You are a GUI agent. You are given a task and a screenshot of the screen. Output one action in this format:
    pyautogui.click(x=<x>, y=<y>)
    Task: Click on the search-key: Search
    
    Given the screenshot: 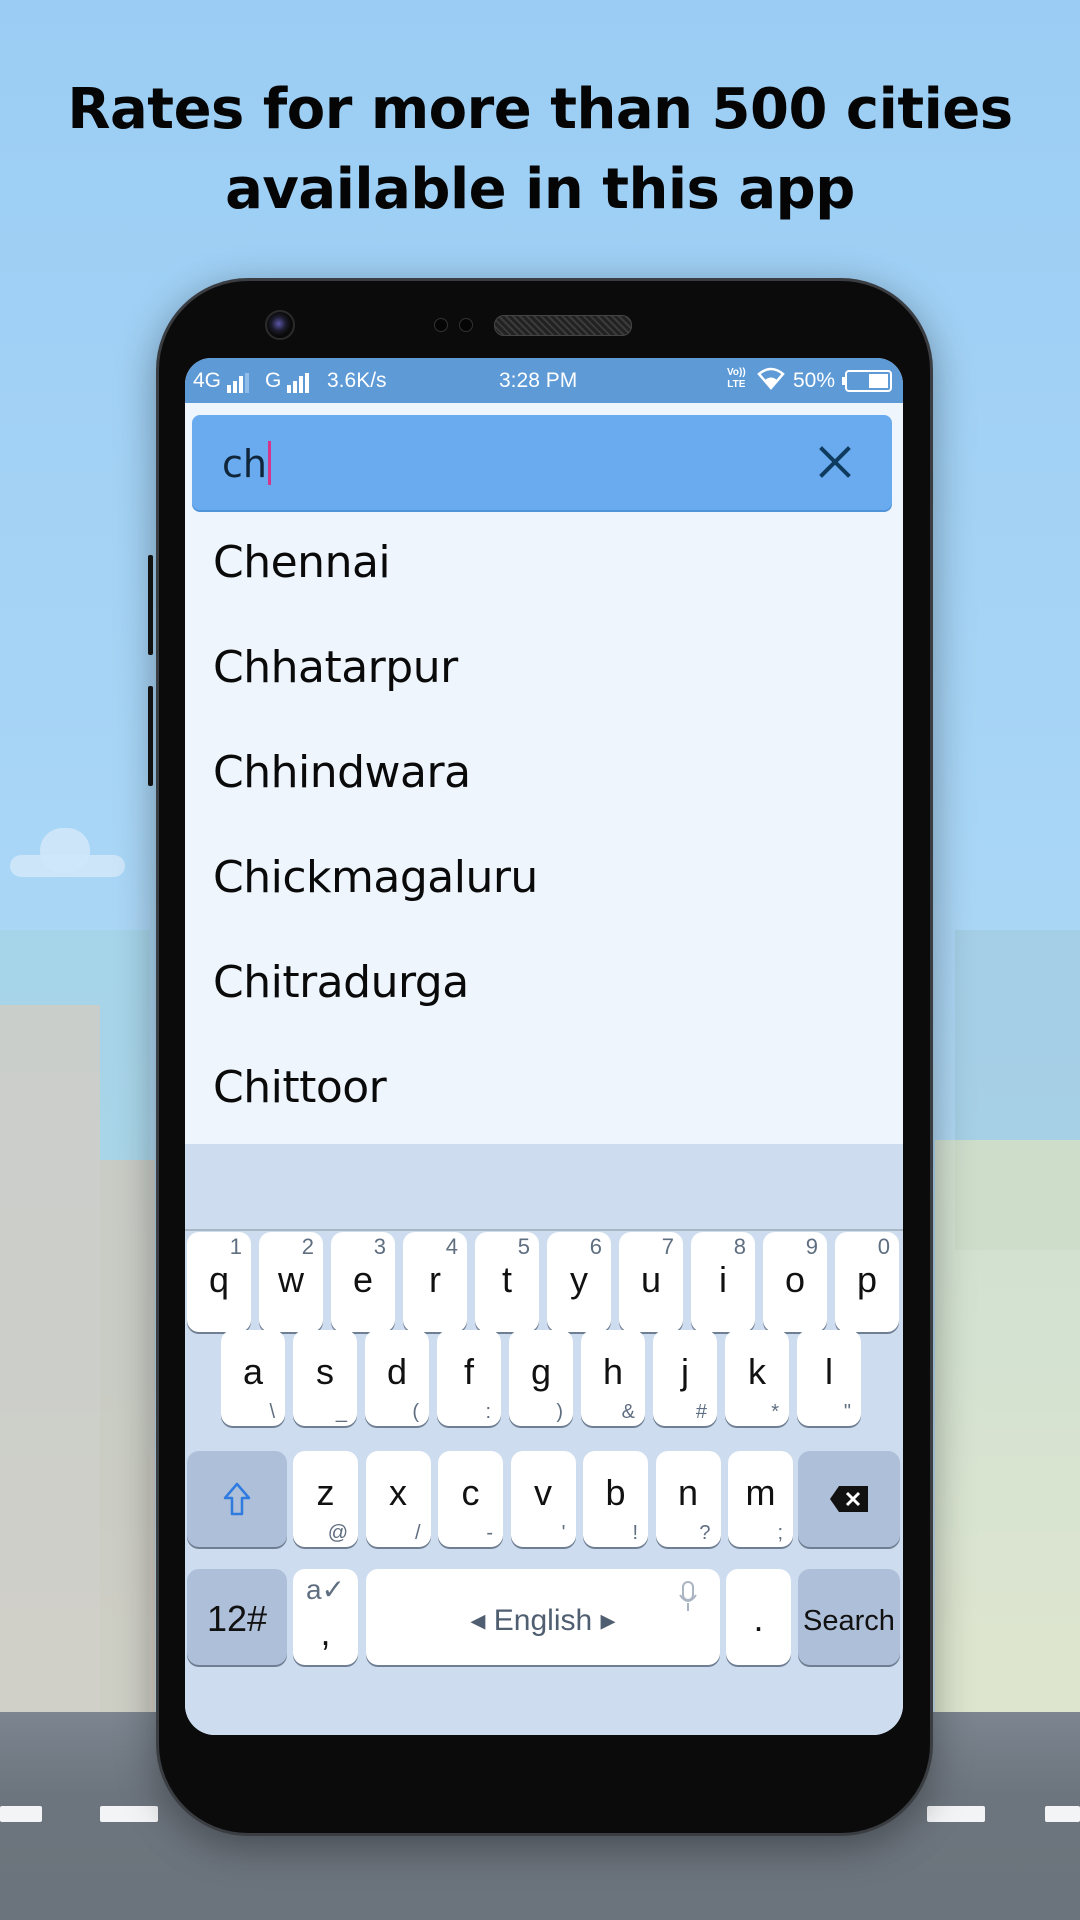 What is the action you would take?
    pyautogui.click(x=849, y=1617)
    